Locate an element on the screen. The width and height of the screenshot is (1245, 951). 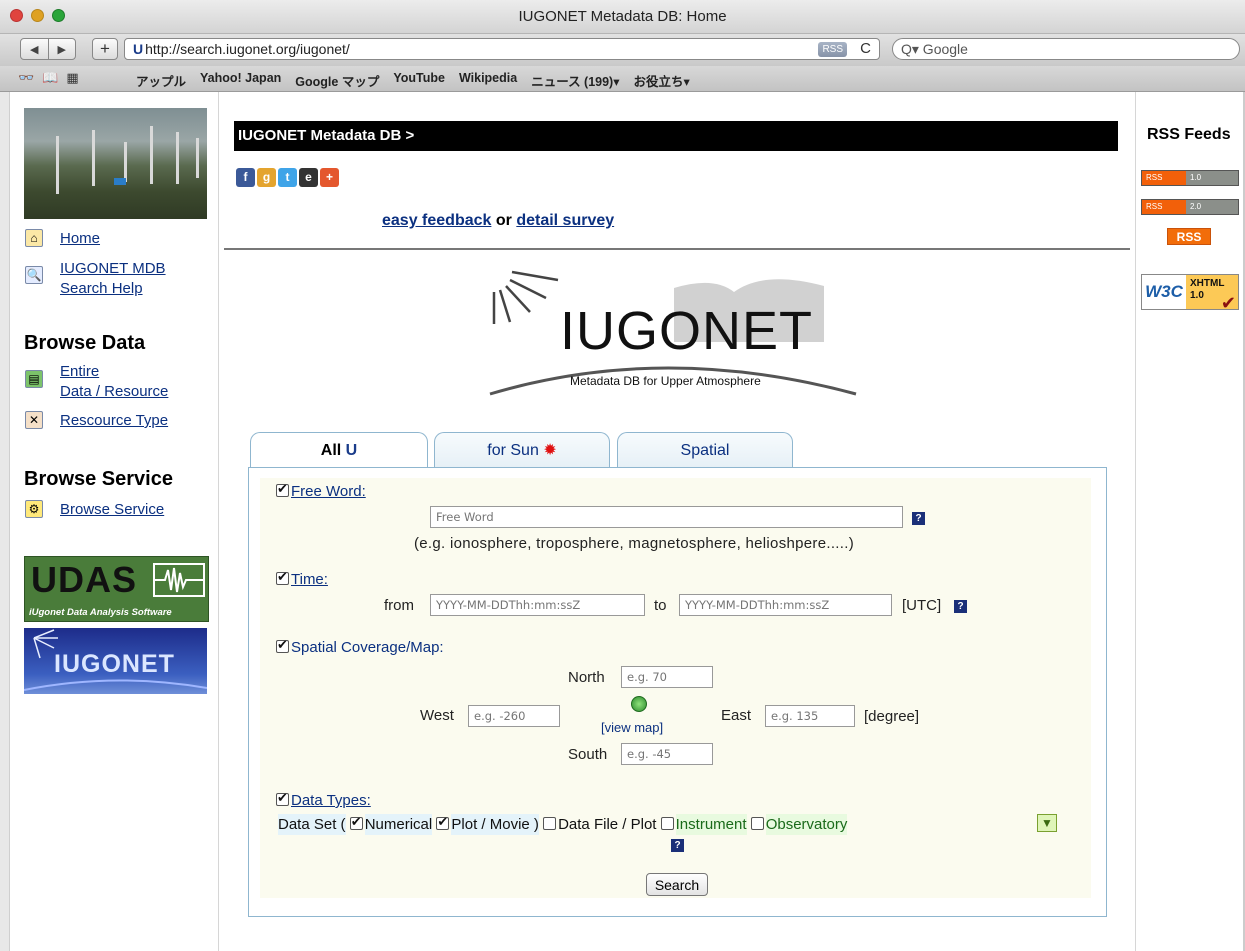
north-input is located at coordinates (667, 677).